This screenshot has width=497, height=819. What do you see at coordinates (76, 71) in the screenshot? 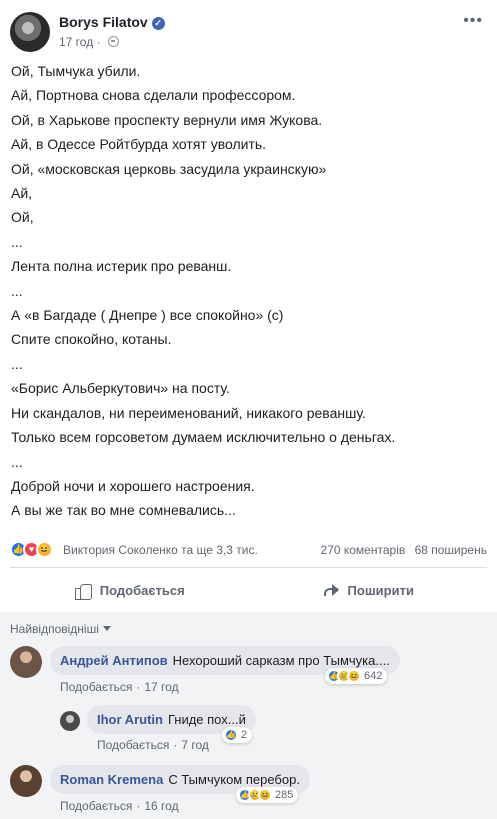
I see `post-line: Ой, Тымчука убили.` at bounding box center [76, 71].